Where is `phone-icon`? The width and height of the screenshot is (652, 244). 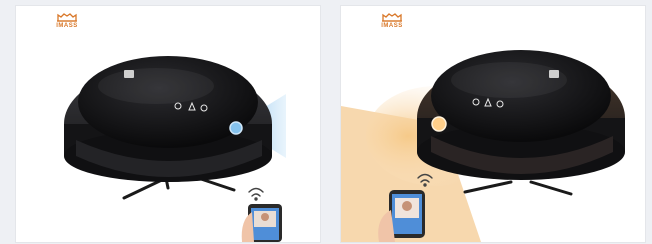
phone-icon is located at coordinates (407, 214).